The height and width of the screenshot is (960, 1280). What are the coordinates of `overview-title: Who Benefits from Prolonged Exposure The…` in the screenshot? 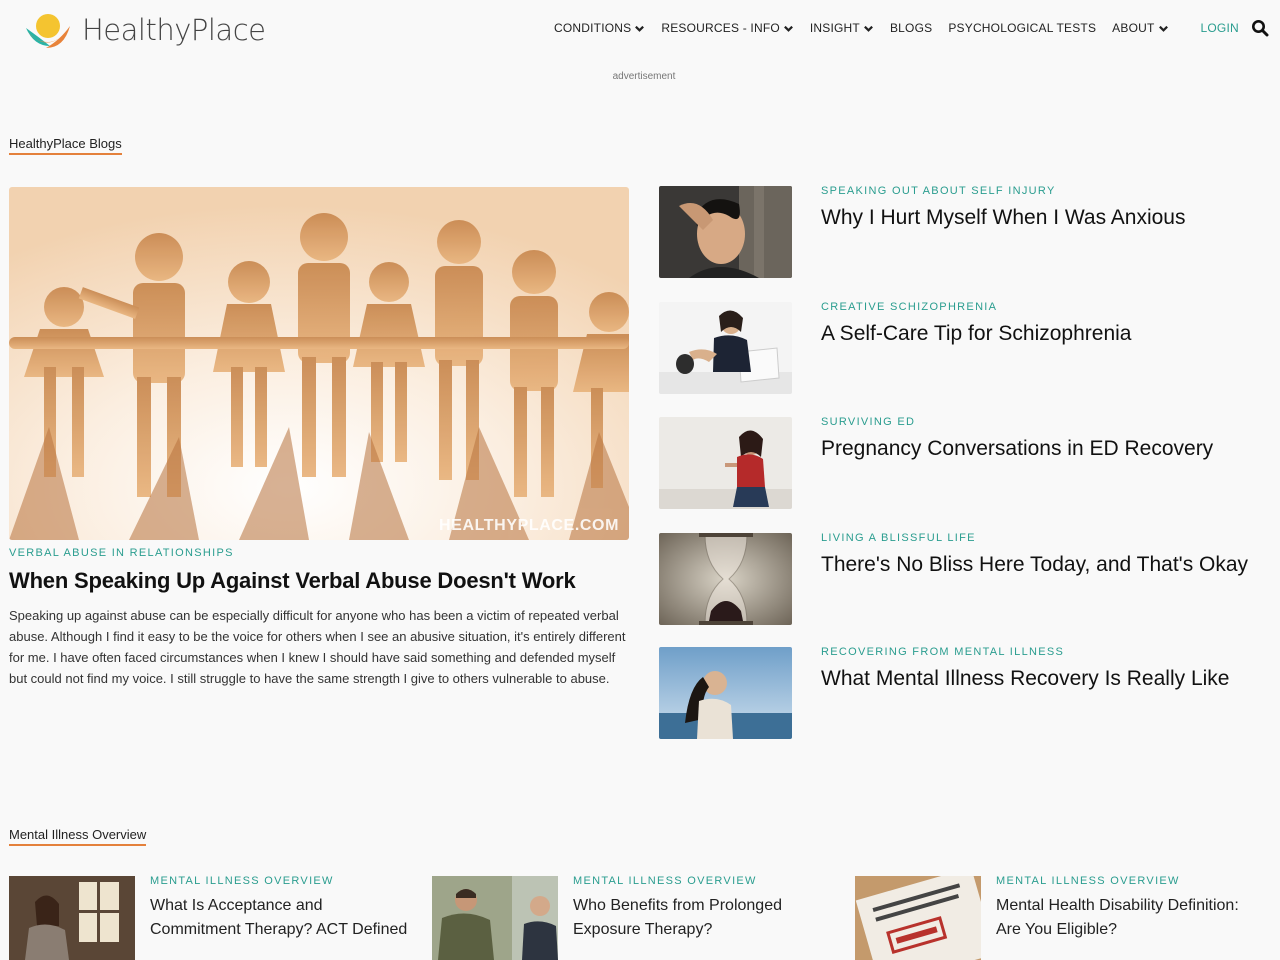 It's located at (705, 918).